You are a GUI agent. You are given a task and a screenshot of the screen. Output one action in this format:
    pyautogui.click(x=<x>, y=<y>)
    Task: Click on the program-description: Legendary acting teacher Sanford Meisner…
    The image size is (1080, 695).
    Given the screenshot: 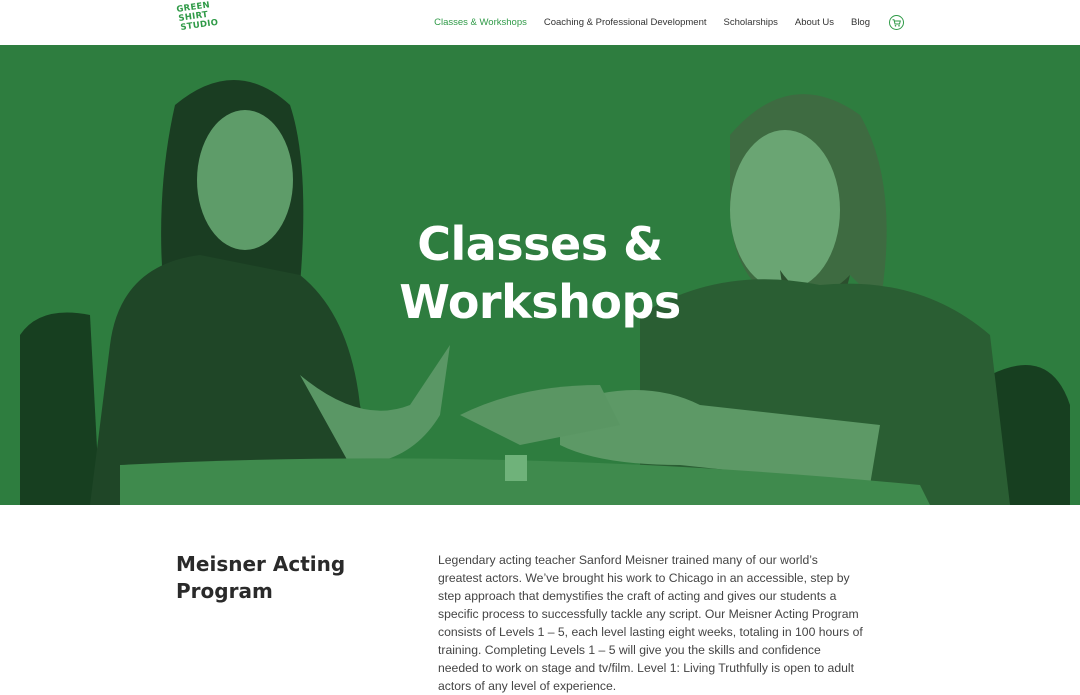 What is the action you would take?
    pyautogui.click(x=650, y=623)
    